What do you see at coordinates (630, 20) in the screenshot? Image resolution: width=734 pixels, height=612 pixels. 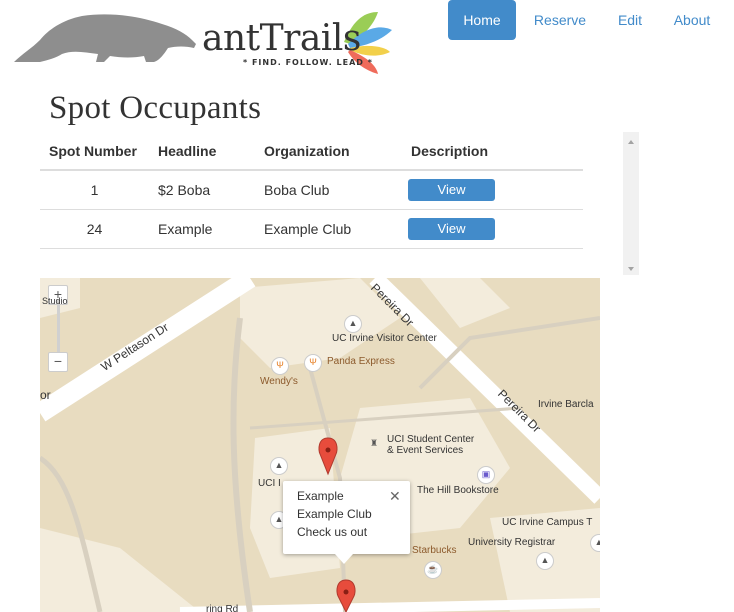 I see `nav-edit: Edit` at bounding box center [630, 20].